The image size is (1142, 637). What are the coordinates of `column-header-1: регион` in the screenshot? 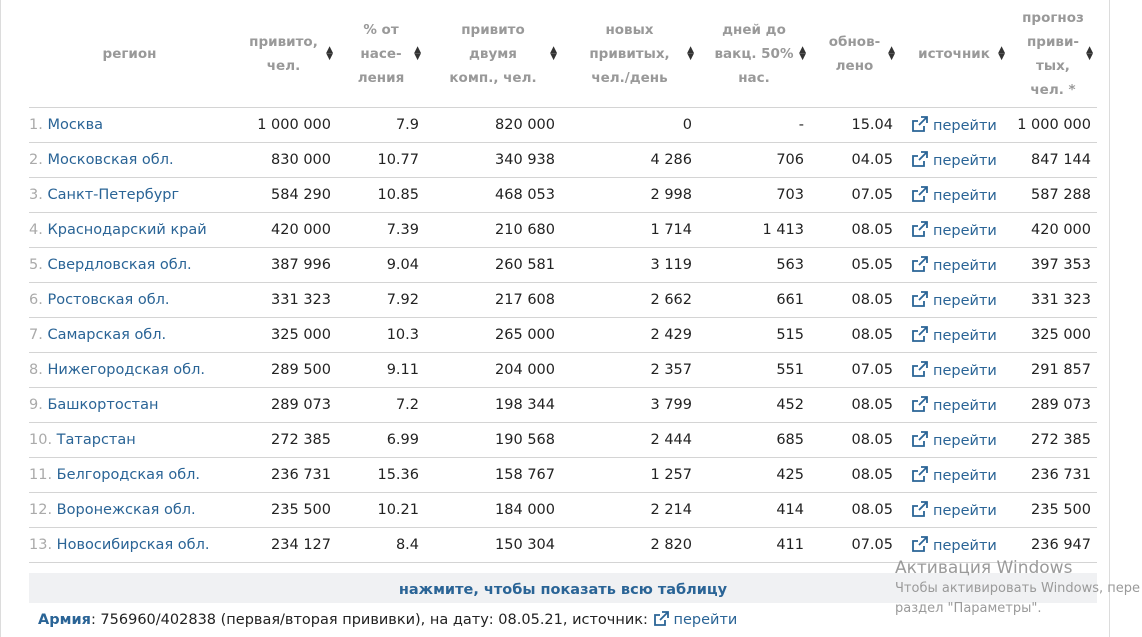 It's located at (129, 54).